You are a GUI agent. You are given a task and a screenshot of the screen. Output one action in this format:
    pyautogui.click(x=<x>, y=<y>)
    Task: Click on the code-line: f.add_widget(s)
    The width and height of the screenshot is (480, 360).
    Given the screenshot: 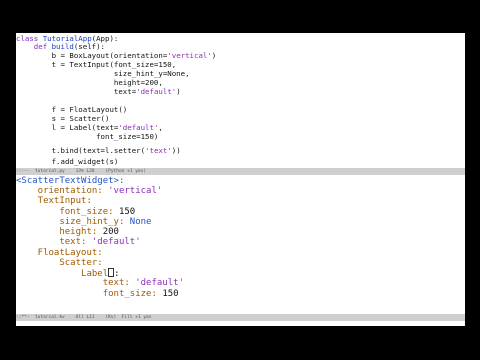 What is the action you would take?
    pyautogui.click(x=67, y=161)
    